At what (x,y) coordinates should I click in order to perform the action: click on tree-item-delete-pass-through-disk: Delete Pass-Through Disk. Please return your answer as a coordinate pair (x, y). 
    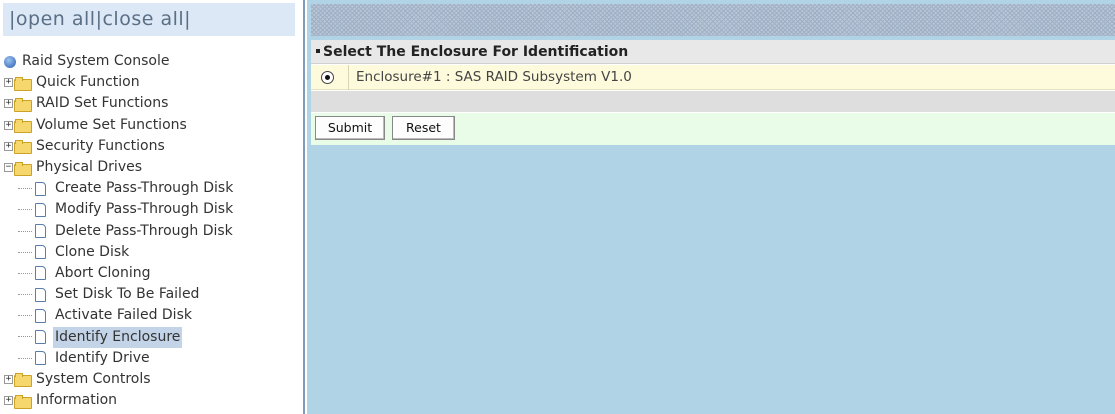
    Looking at the image, I should click on (119, 231).